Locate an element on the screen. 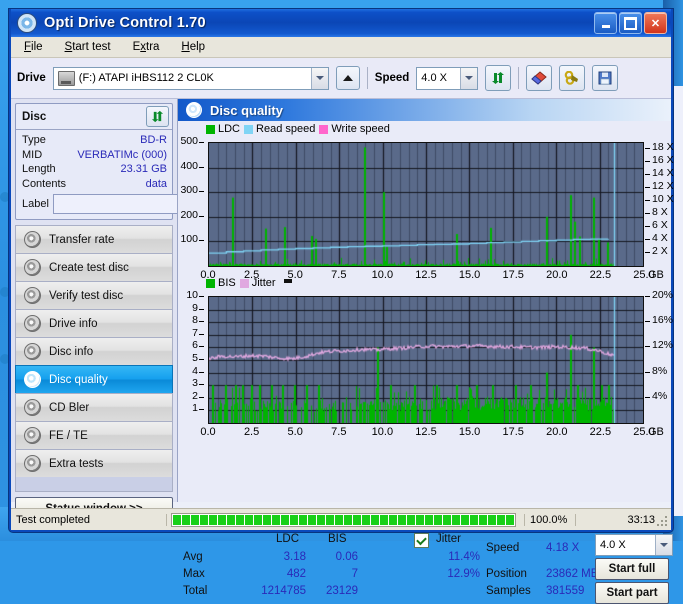 The height and width of the screenshot is (604, 683). disc-label-caption: Label is located at coordinates (35, 204).